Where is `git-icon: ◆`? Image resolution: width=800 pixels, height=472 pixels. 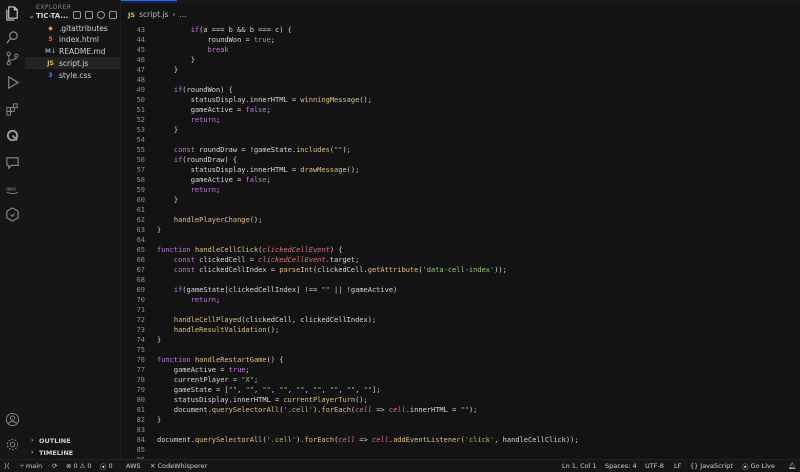
git-icon: ◆ is located at coordinates (50, 28).